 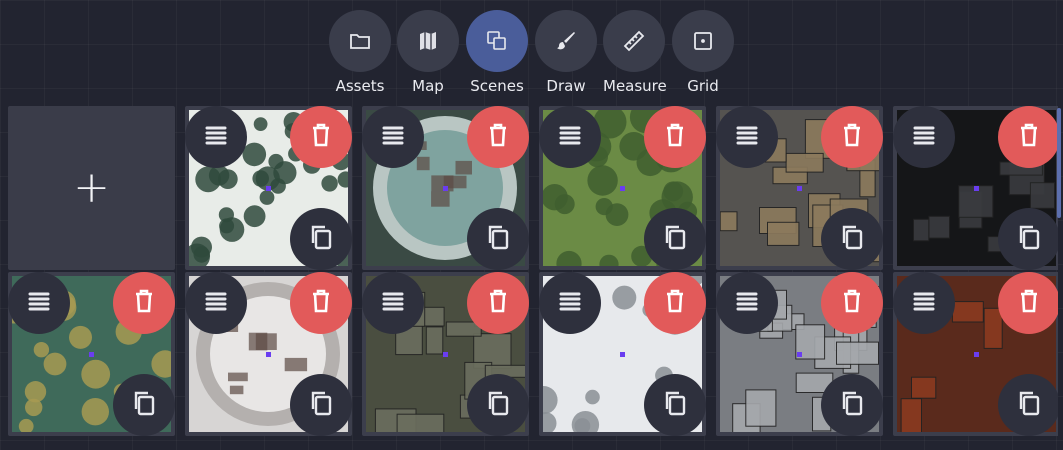 What do you see at coordinates (635, 86) in the screenshot?
I see `measure-tool-label: Measure` at bounding box center [635, 86].